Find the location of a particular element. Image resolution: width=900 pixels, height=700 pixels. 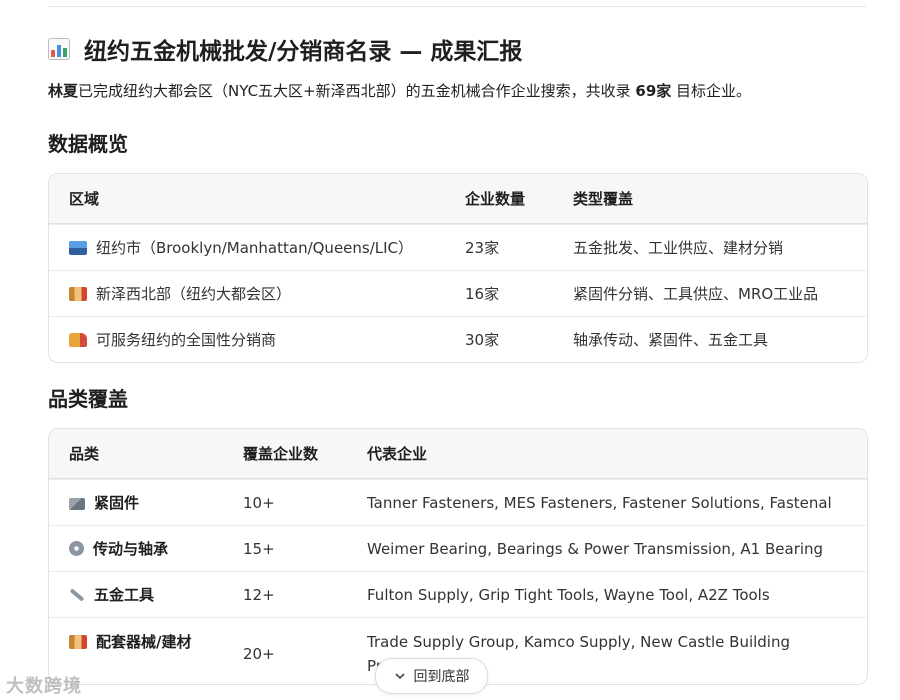

nut-bolt-icon is located at coordinates (77, 504).